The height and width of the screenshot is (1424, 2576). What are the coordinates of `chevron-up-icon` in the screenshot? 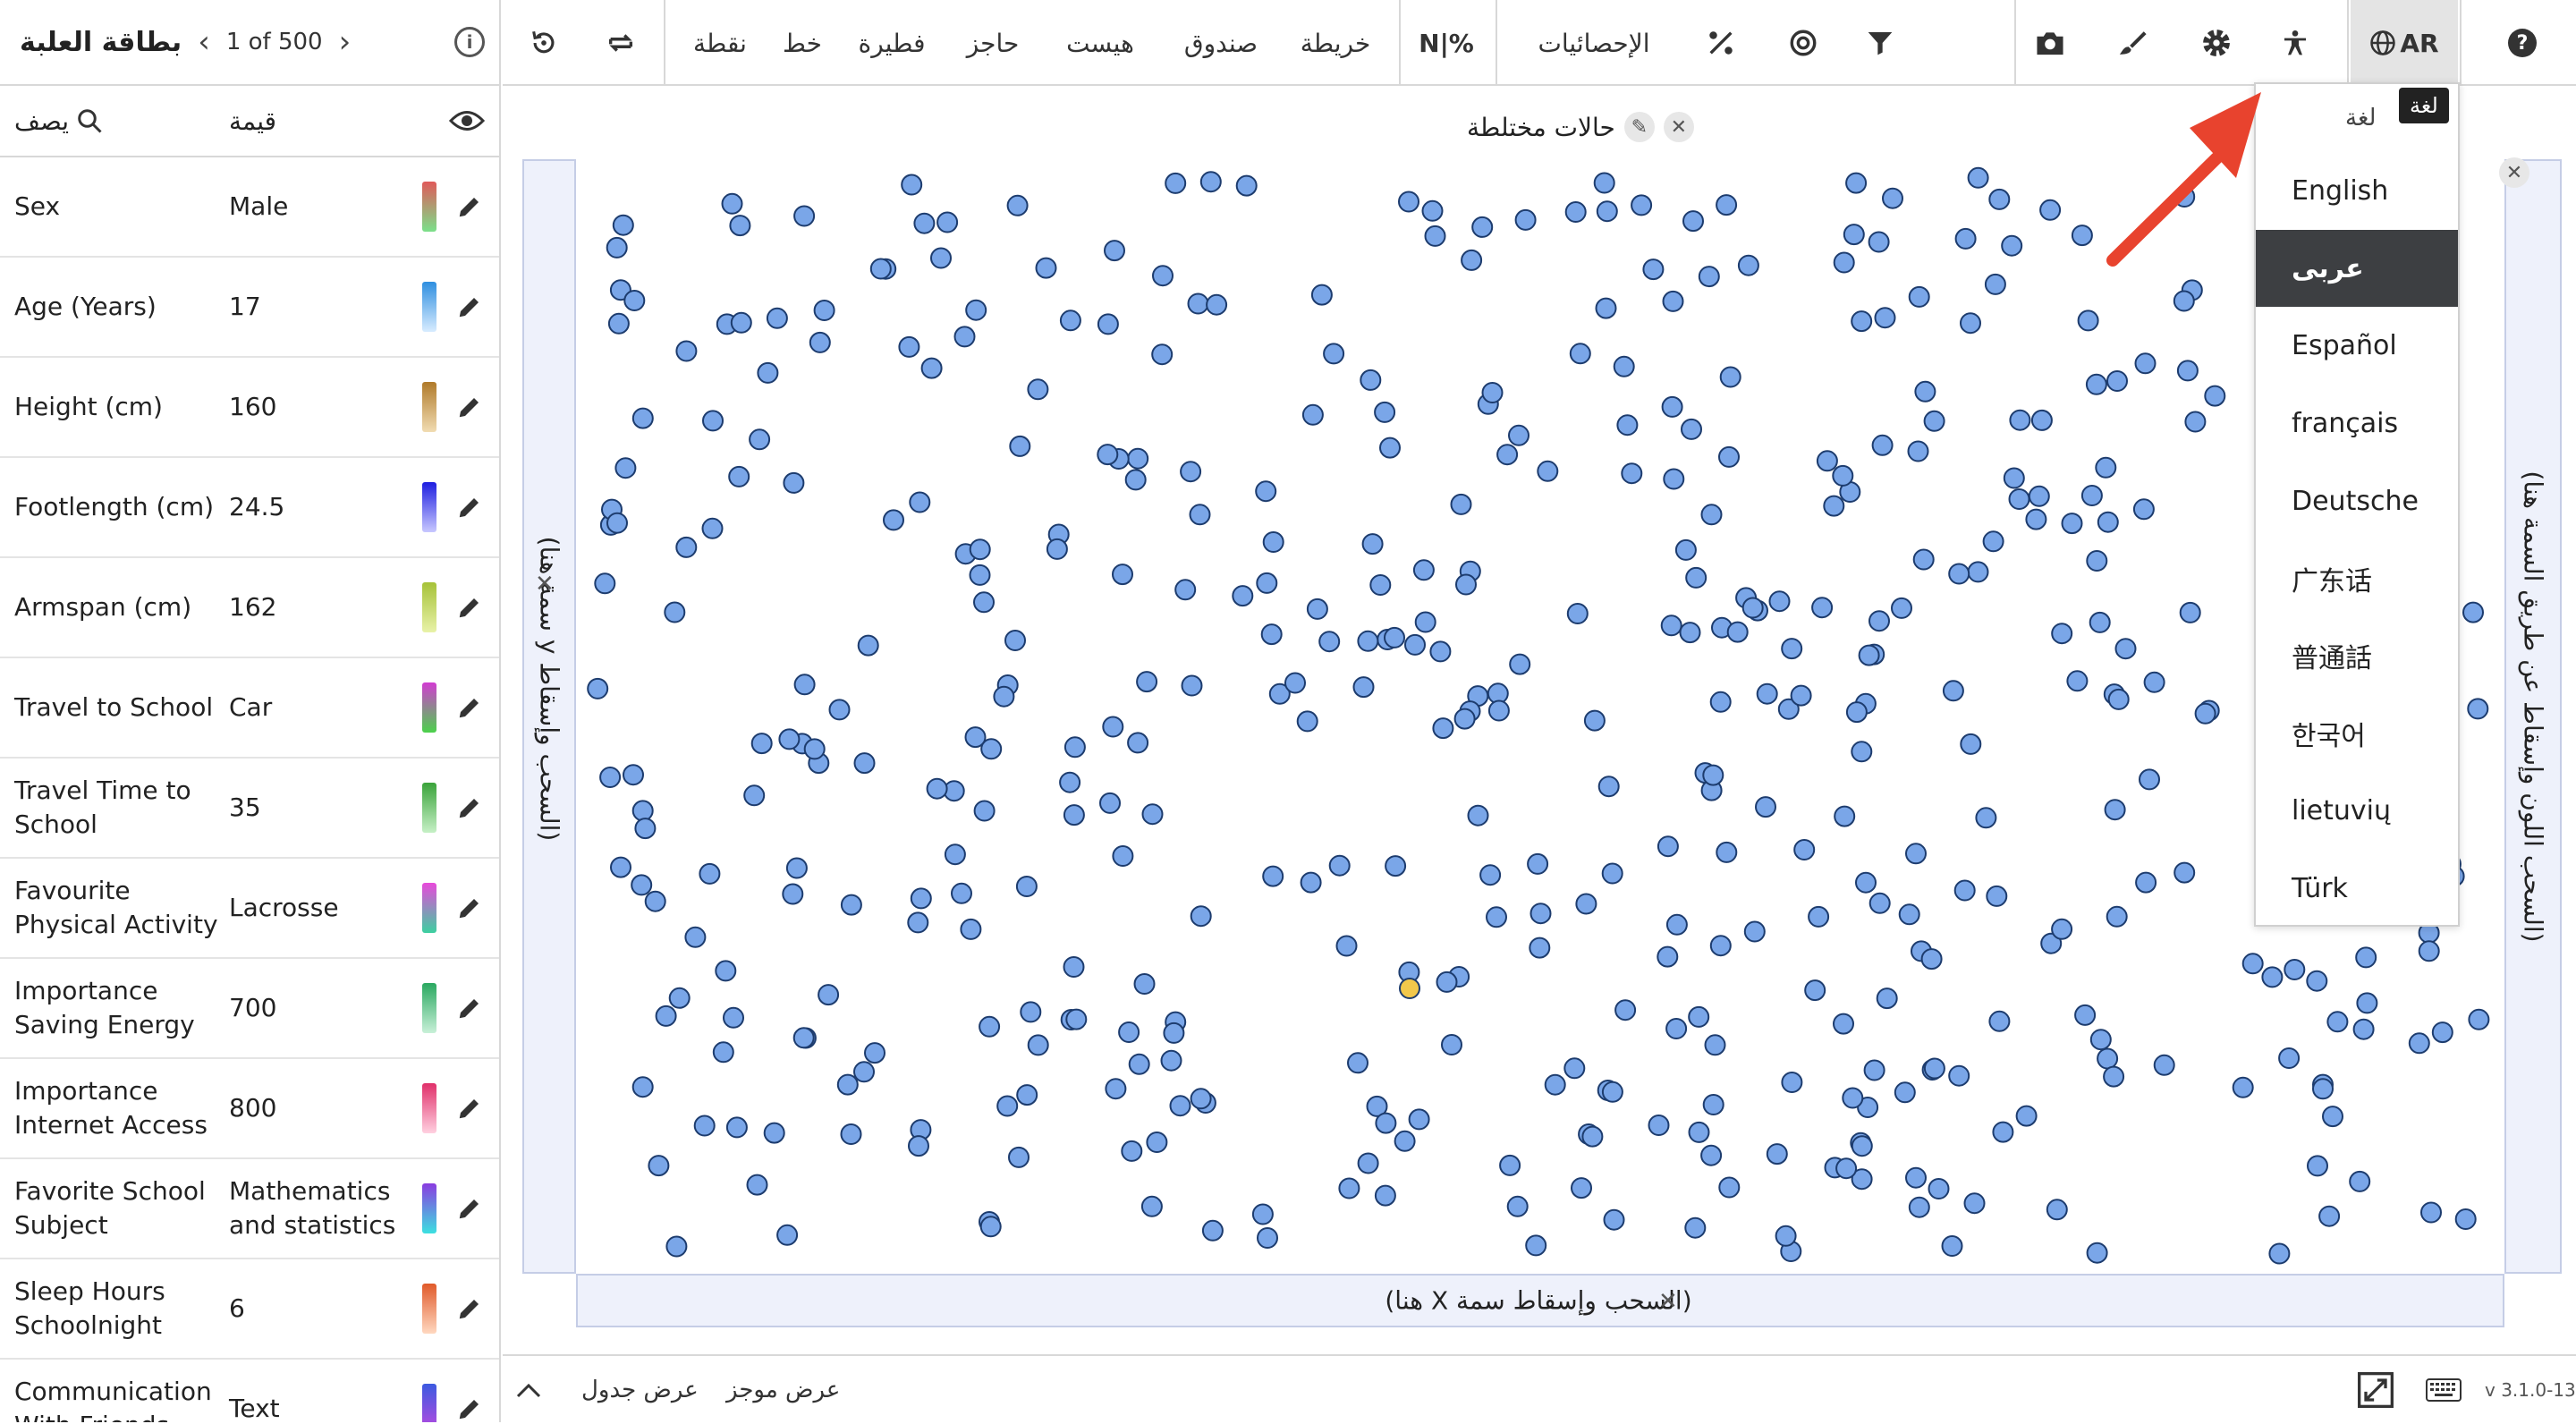 It's located at (533, 1390).